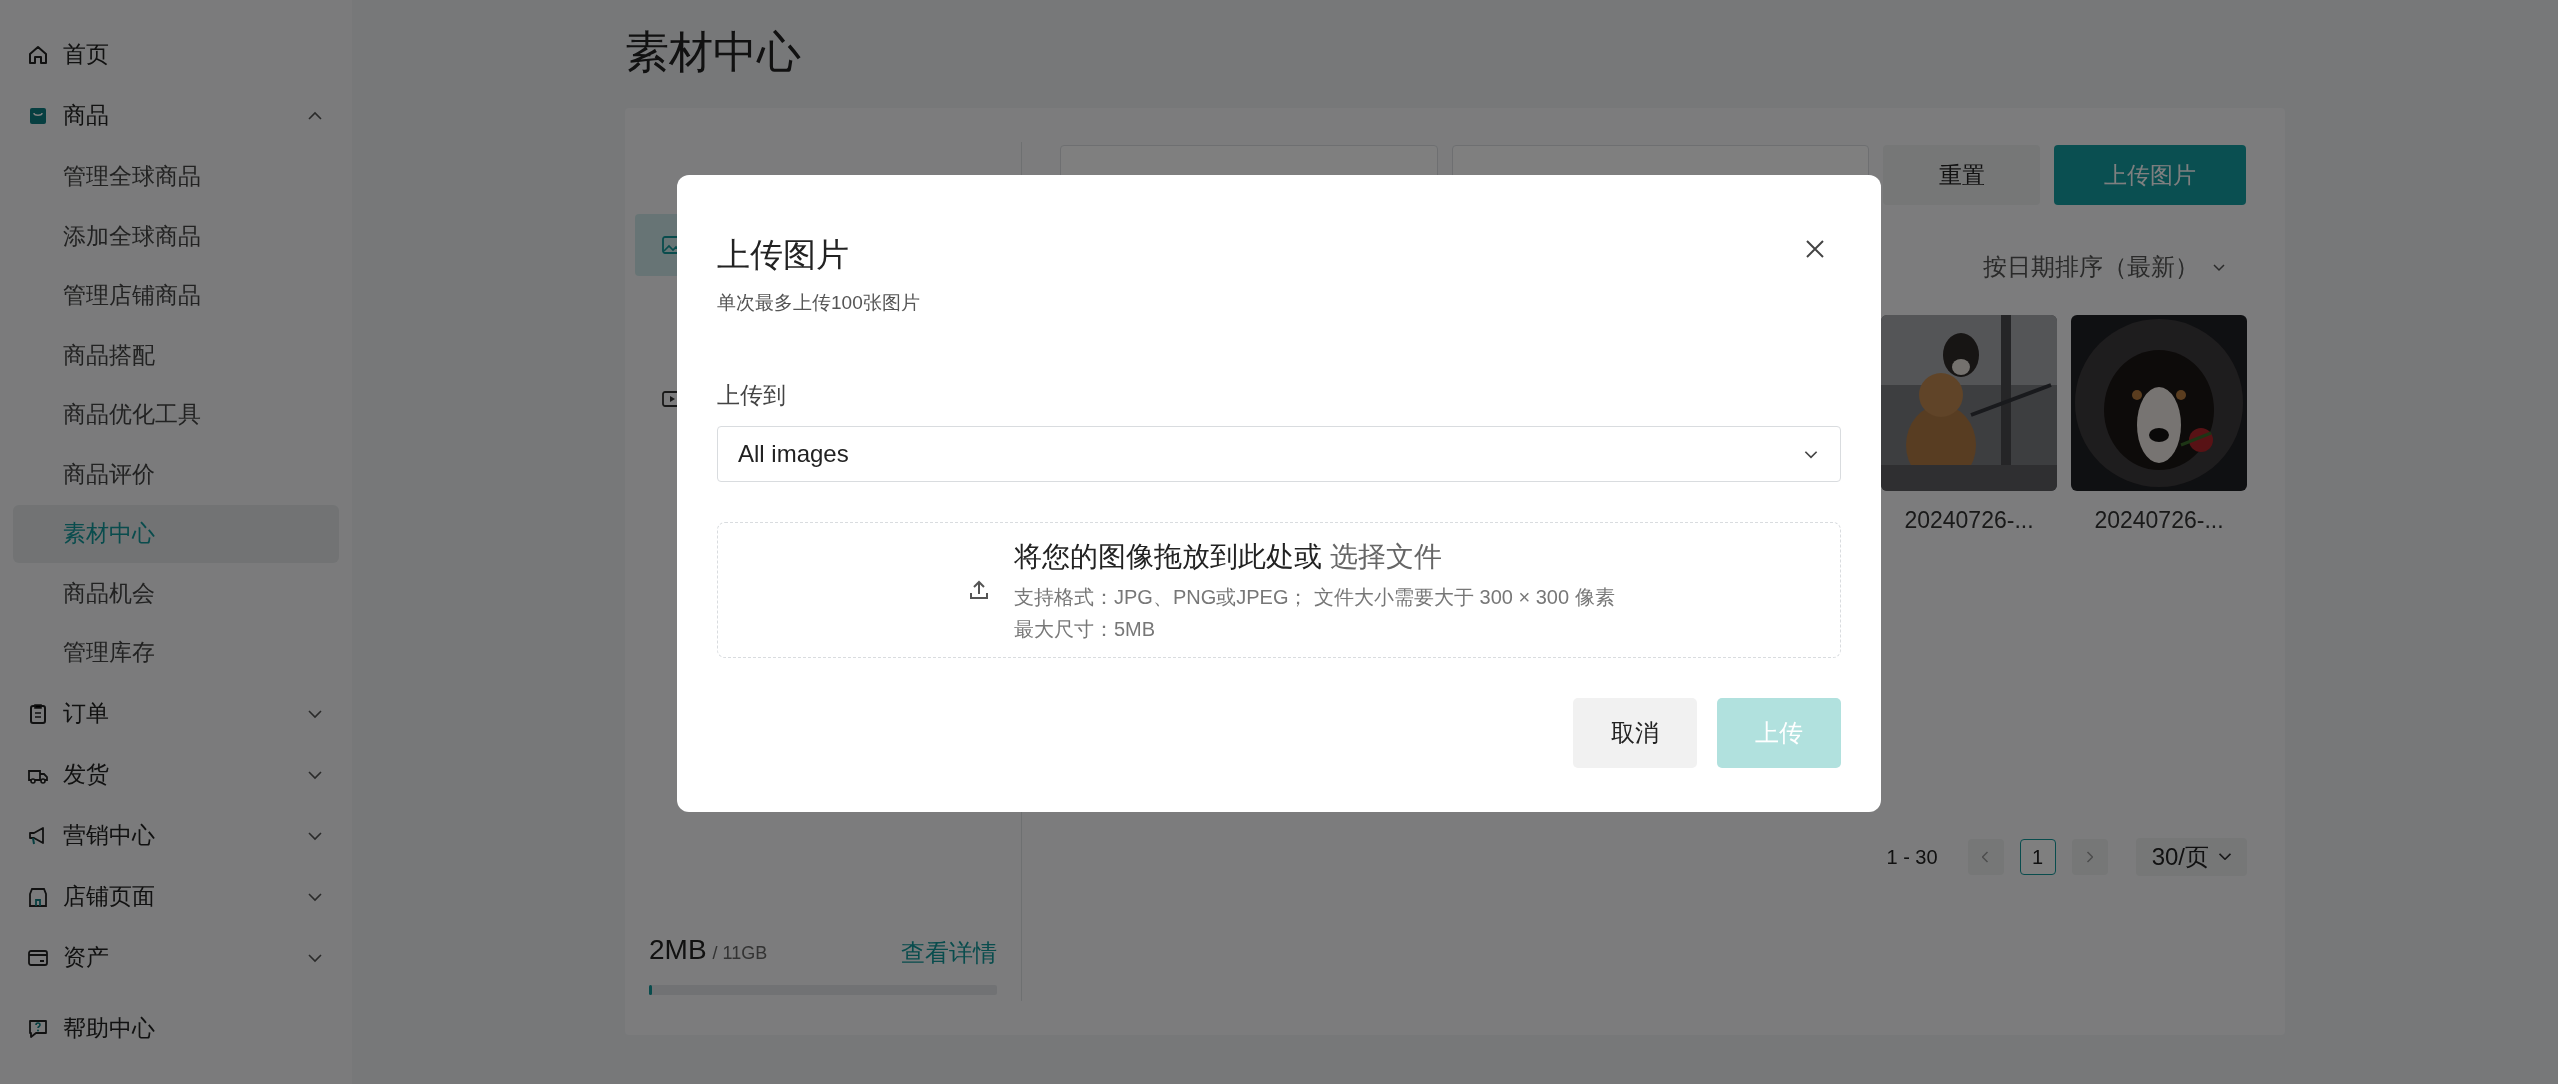  Describe the element at coordinates (176, 835) in the screenshot. I see `sidebar-item: 营销中心` at that location.